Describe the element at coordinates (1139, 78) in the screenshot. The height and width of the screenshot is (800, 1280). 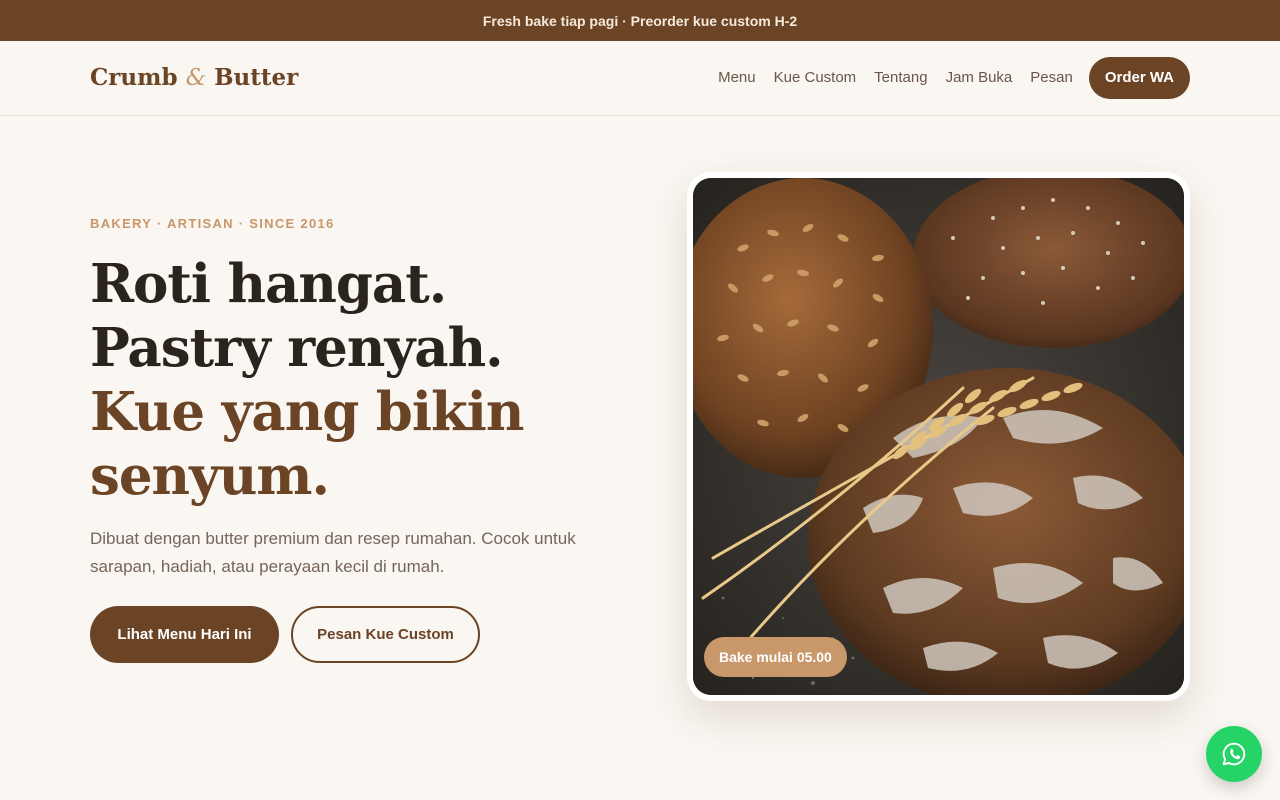
I see `order-wa-button: Order WA` at that location.